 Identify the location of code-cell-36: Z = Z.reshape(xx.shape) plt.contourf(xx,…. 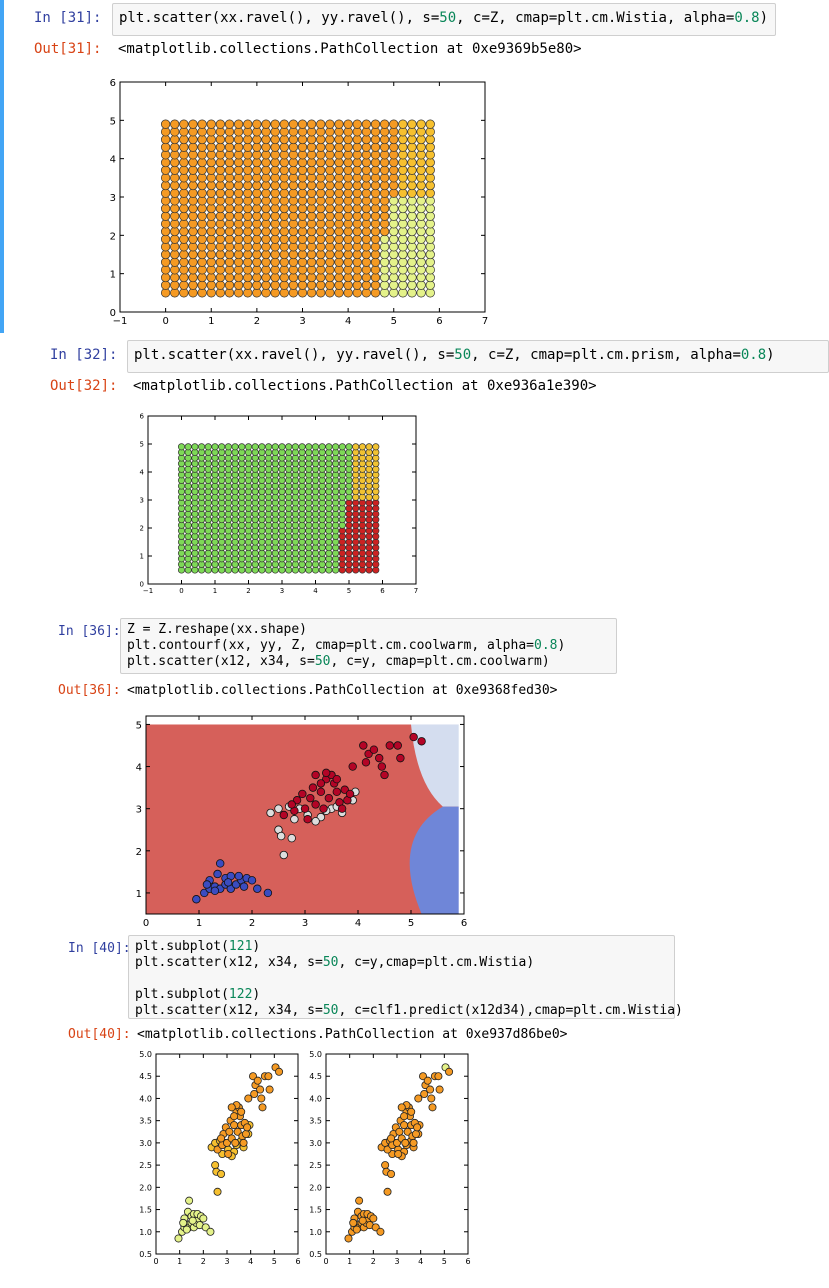
(368, 646).